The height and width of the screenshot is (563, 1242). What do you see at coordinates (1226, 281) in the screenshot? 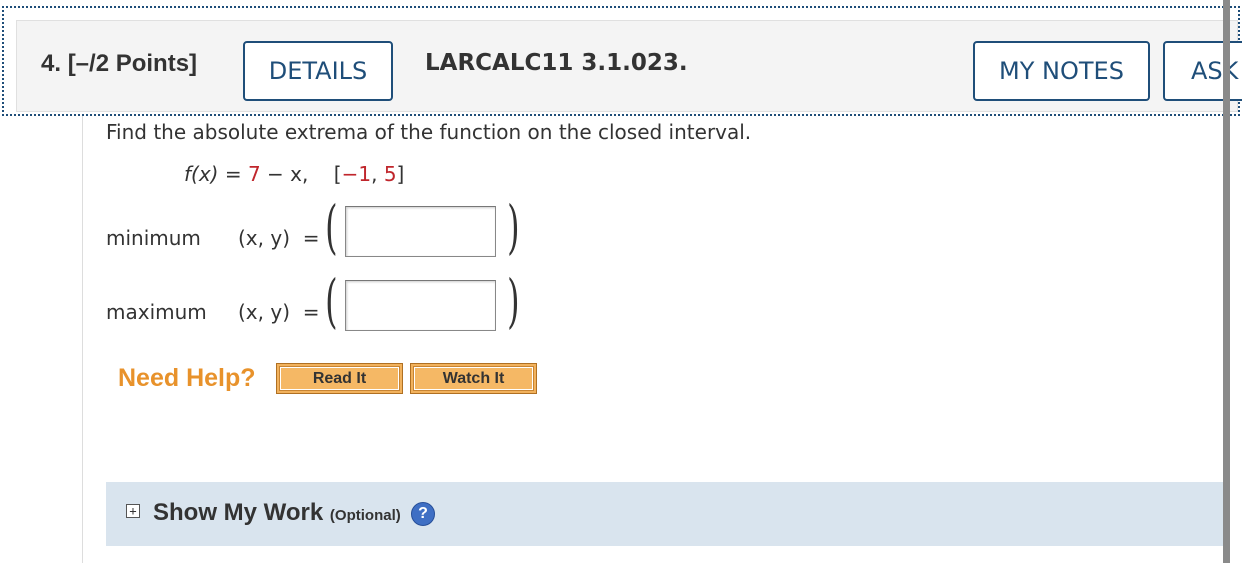
I see `scrollbar` at bounding box center [1226, 281].